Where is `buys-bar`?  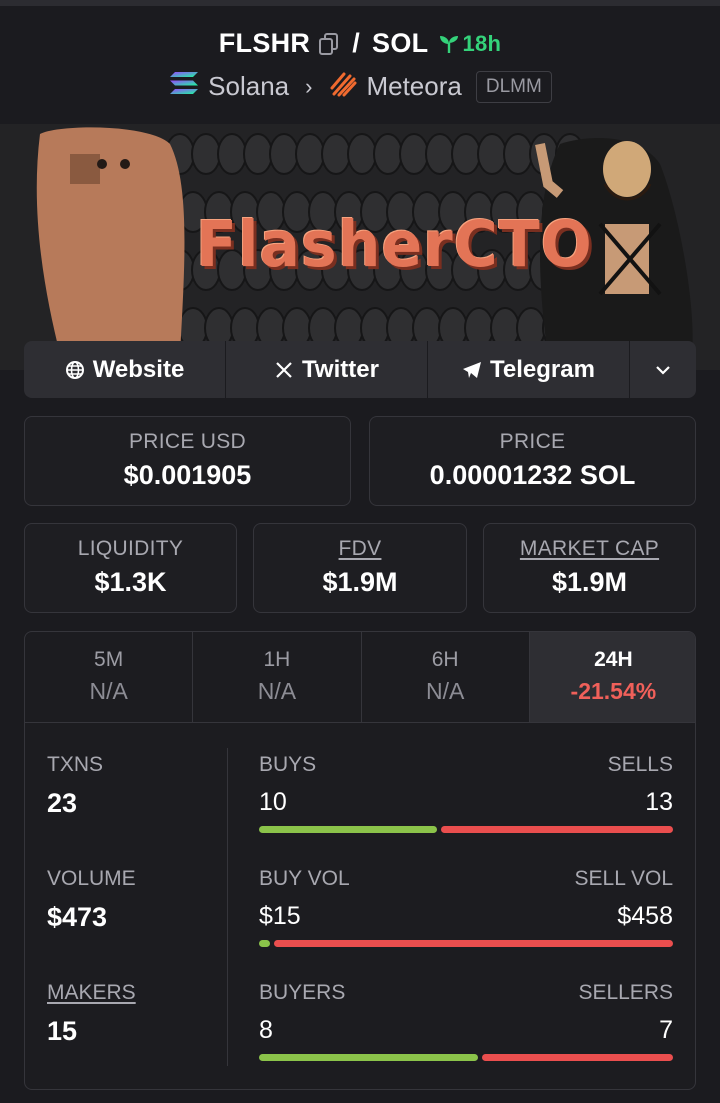 buys-bar is located at coordinates (348, 829).